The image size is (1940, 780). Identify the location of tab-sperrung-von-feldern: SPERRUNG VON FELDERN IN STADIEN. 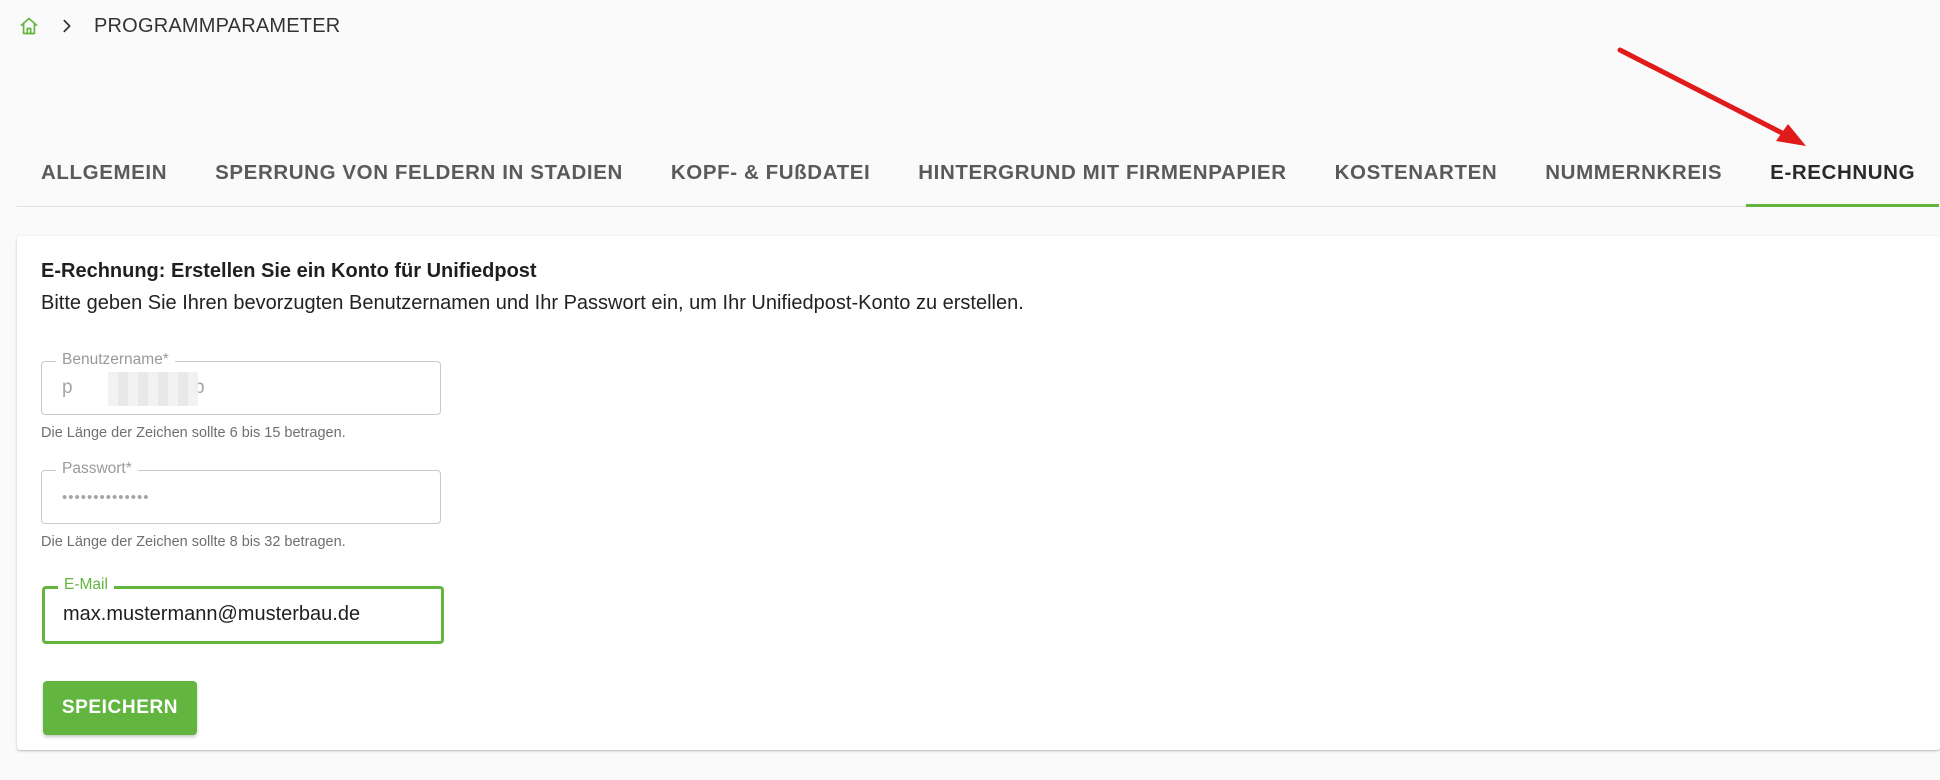
(419, 173).